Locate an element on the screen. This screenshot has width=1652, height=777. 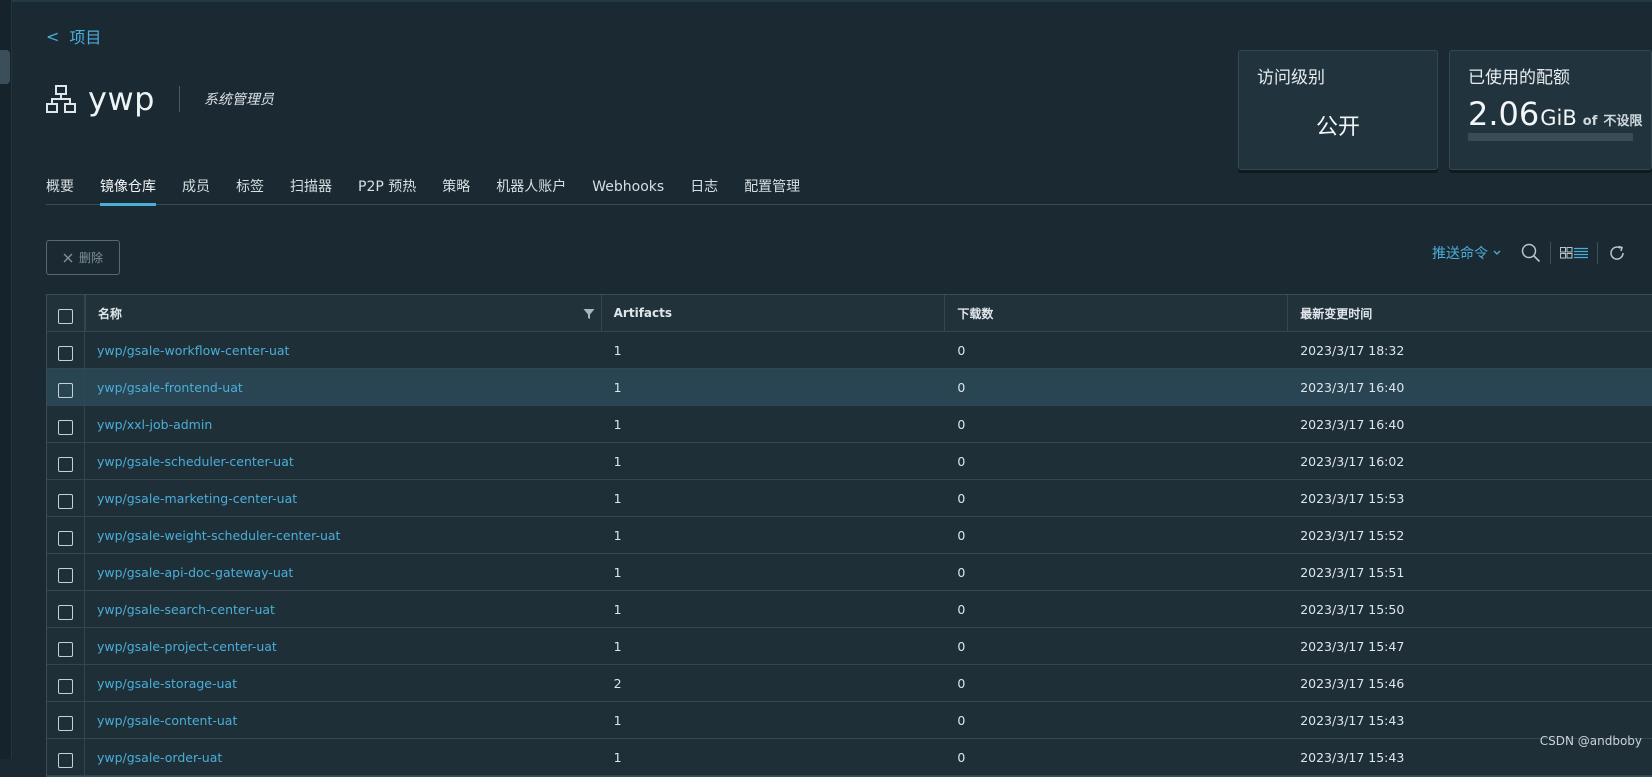
repo-link: ywp/gsale-project-center-uat is located at coordinates (187, 646).